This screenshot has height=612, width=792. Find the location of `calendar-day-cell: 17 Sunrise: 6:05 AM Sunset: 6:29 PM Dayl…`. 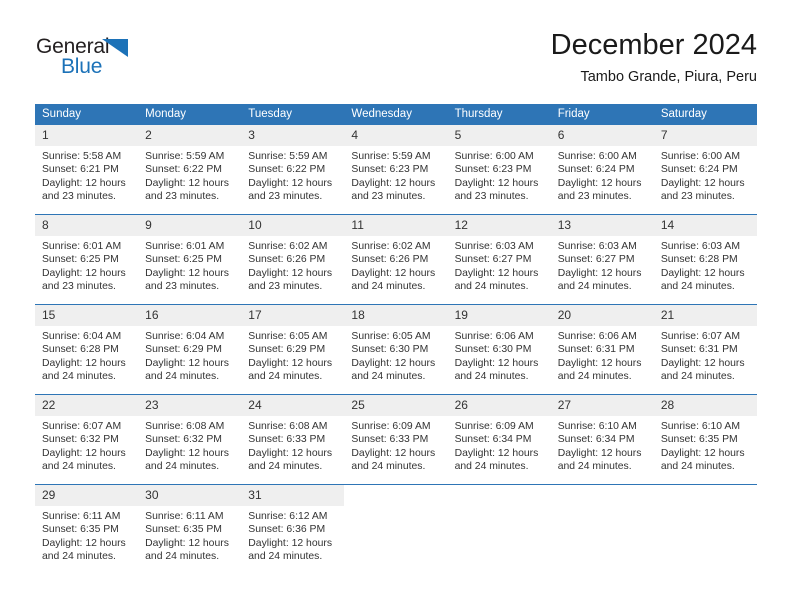

calendar-day-cell: 17 Sunrise: 6:05 AM Sunset: 6:29 PM Dayl… is located at coordinates (293, 349).